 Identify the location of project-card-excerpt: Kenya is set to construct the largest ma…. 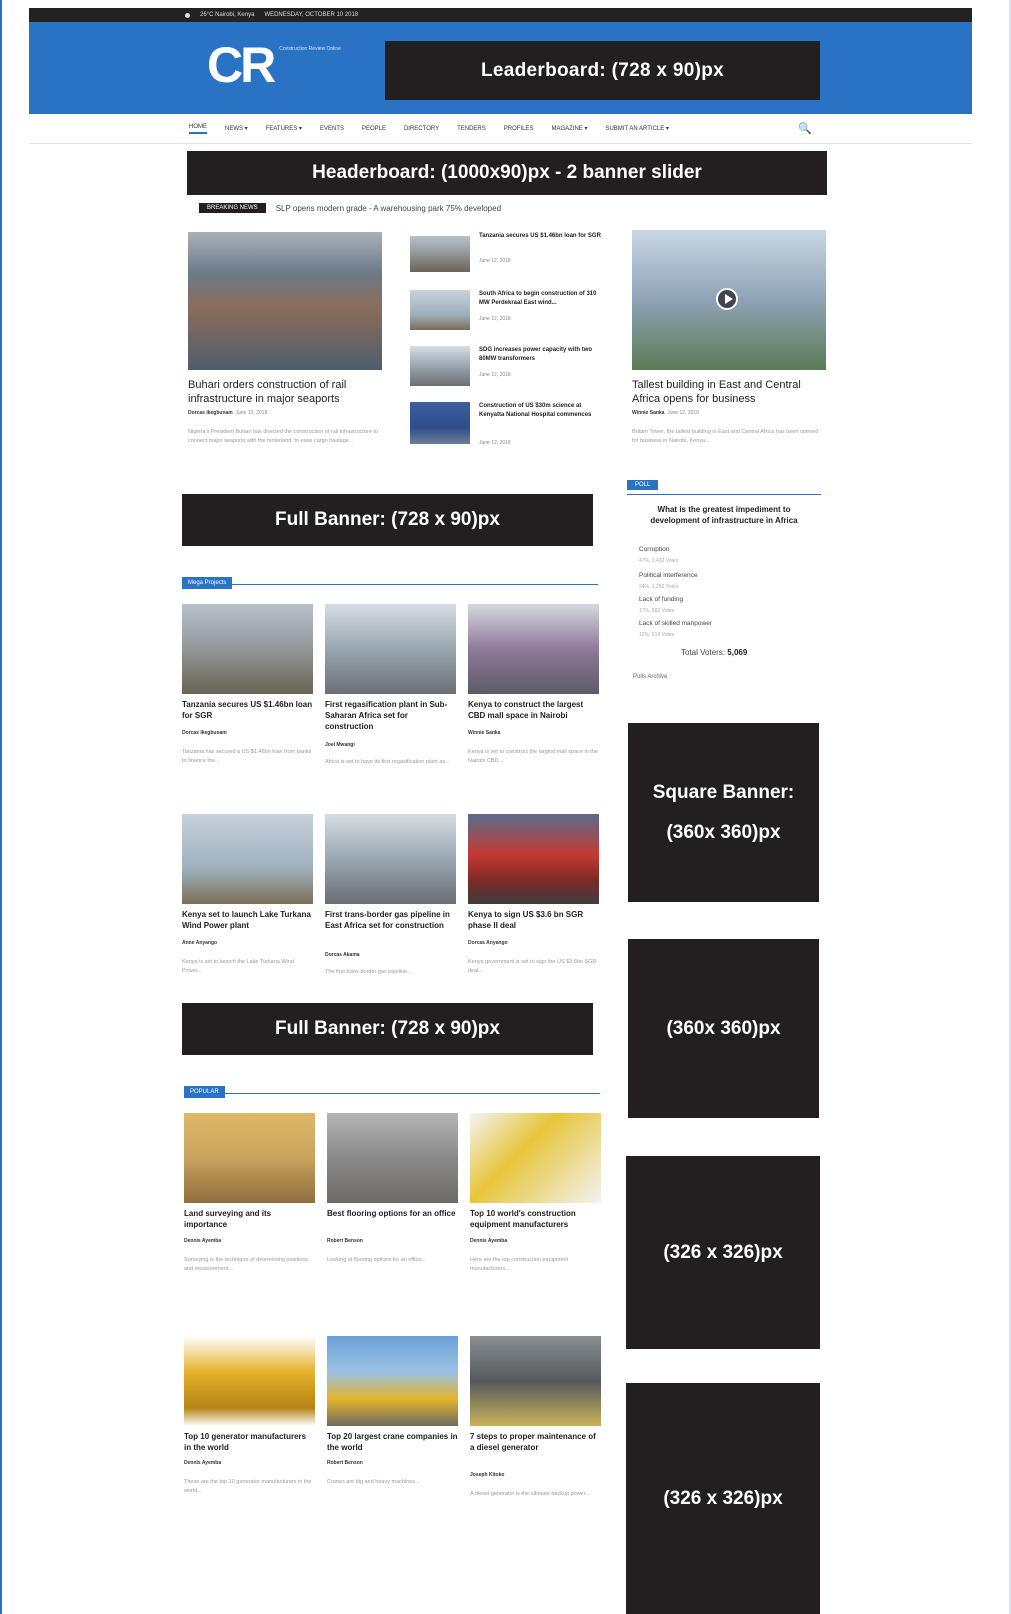
(533, 756).